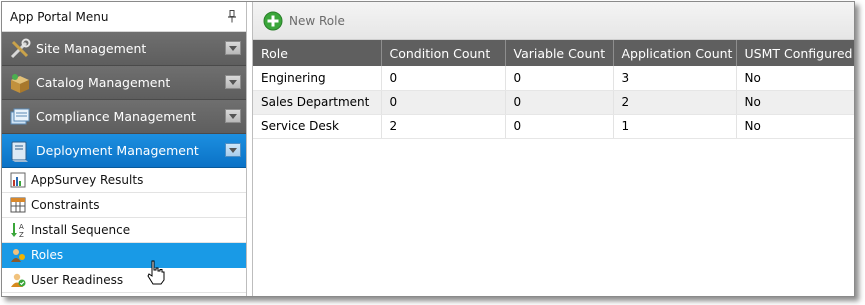 The height and width of the screenshot is (305, 865). I want to click on table-row: Service Desk 2 0 1 No, so click(553, 126).